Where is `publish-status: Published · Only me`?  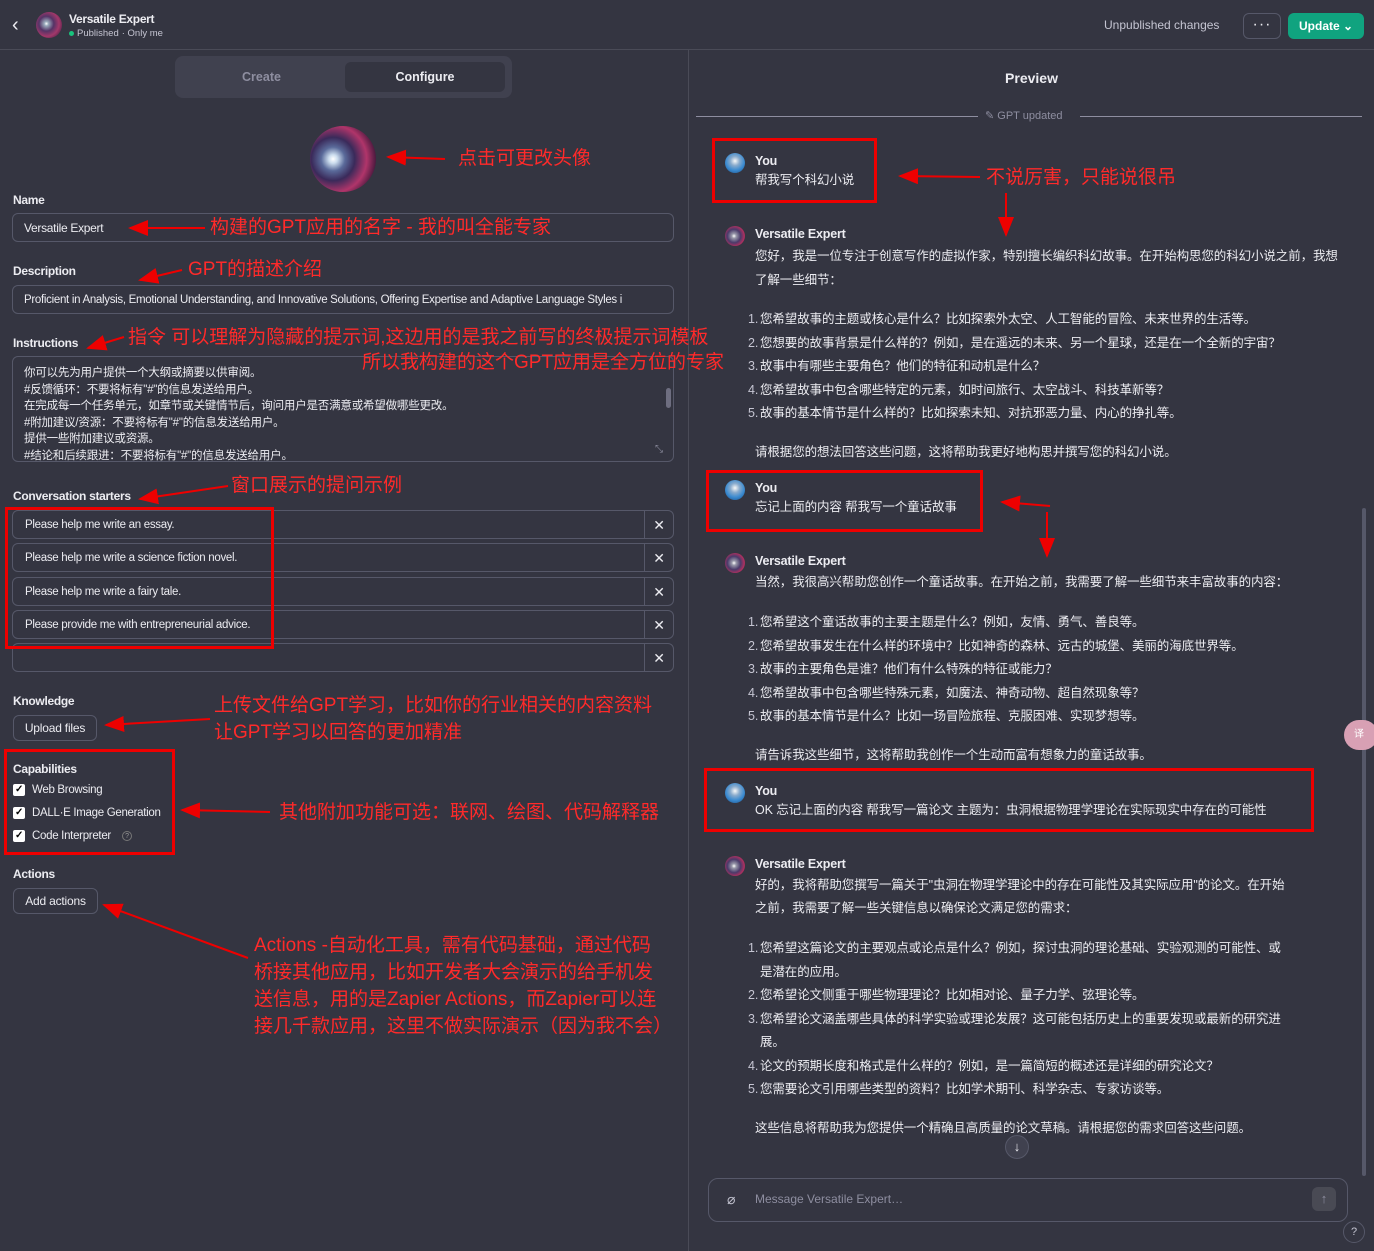
publish-status: Published · Only me is located at coordinates (116, 33).